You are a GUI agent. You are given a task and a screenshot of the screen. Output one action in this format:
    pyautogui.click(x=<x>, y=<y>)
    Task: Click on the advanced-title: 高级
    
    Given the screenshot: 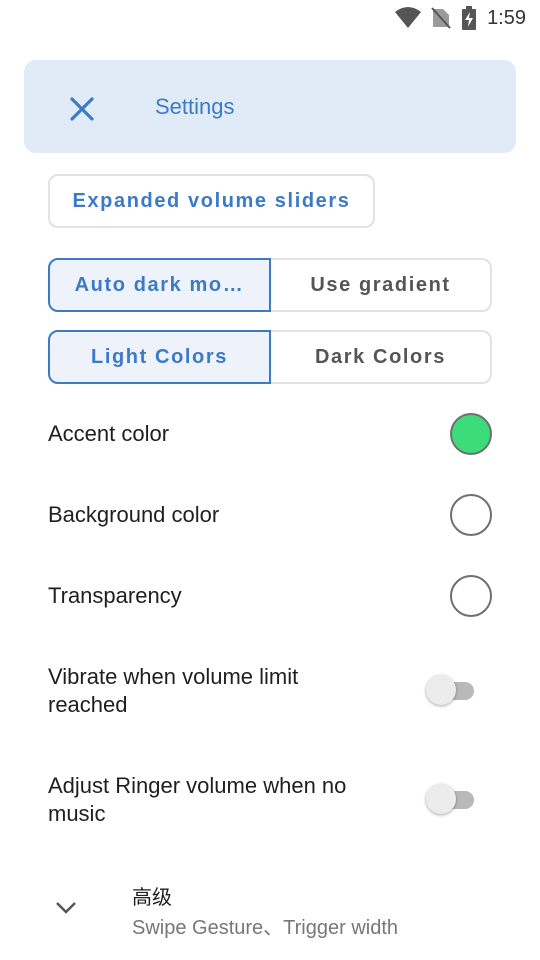 What is the action you would take?
    pyautogui.click(x=152, y=898)
    